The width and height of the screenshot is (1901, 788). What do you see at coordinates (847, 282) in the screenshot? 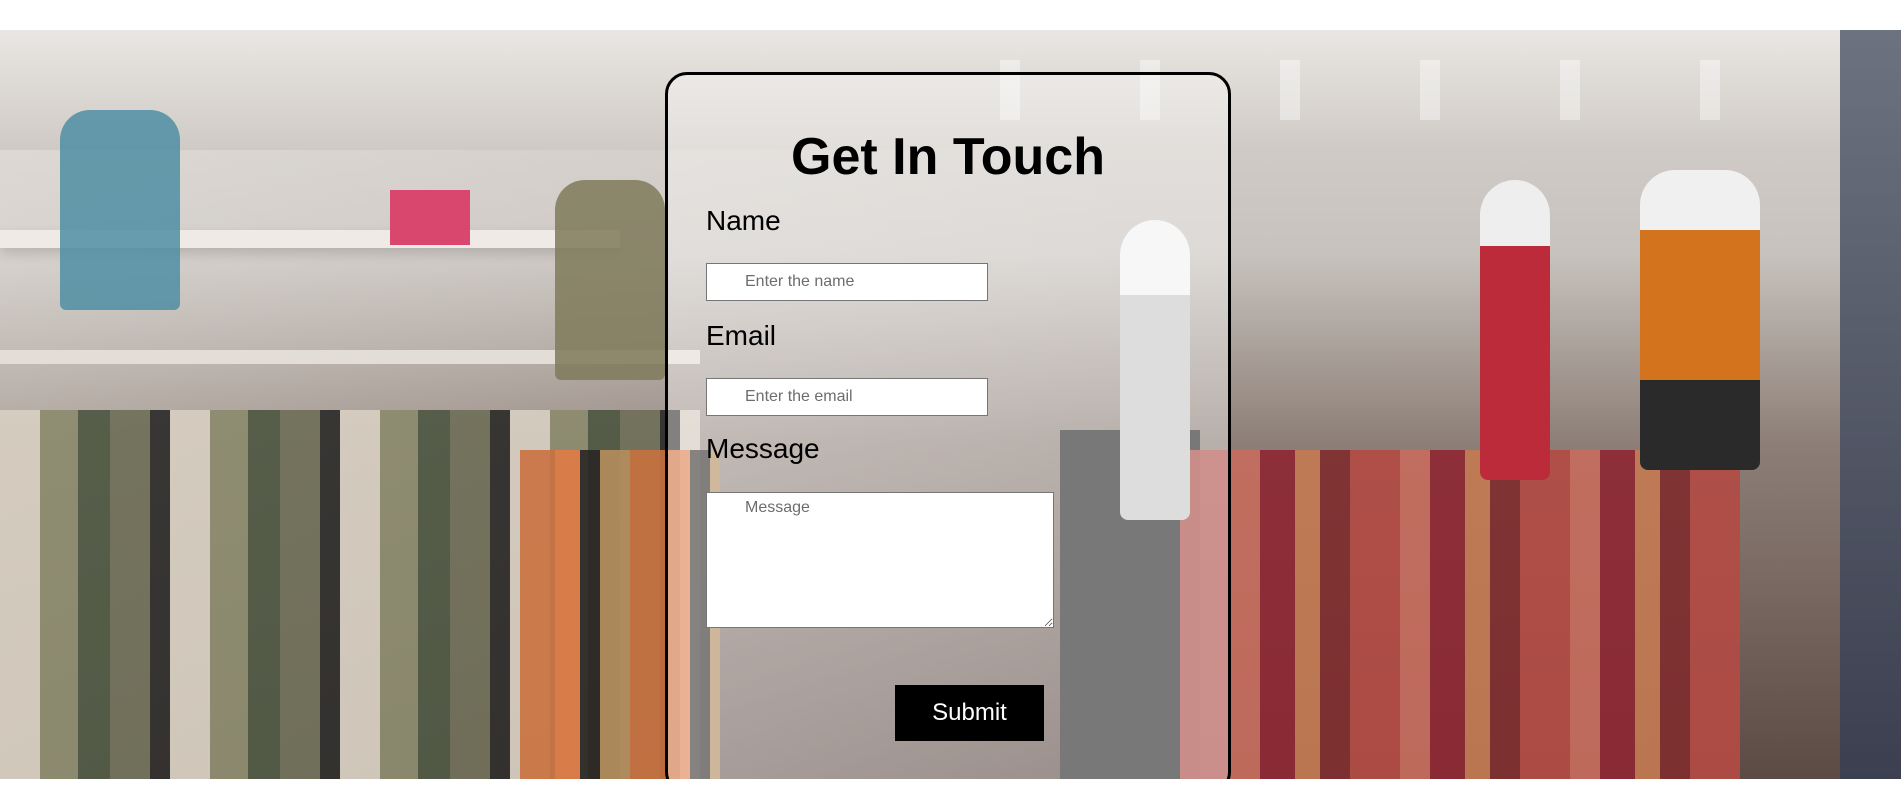
I see `name-input` at bounding box center [847, 282].